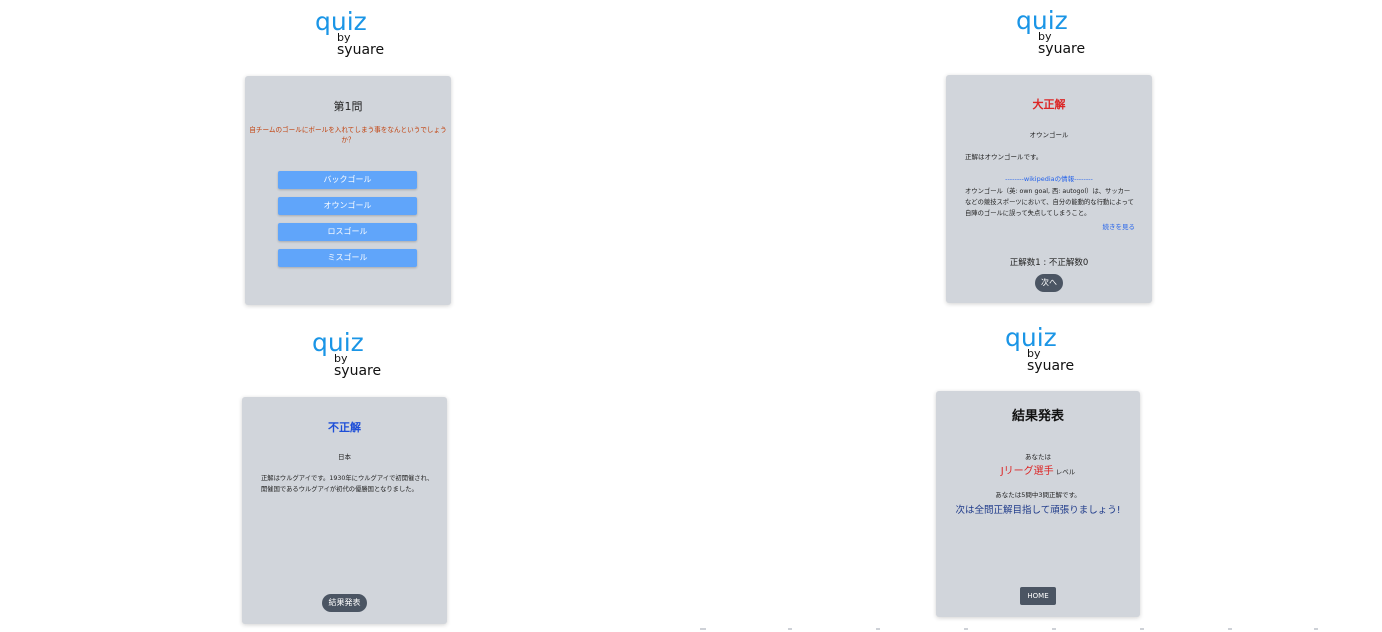 The height and width of the screenshot is (632, 1382). I want to click on chosen-answer: オウンゴール, so click(1049, 135).